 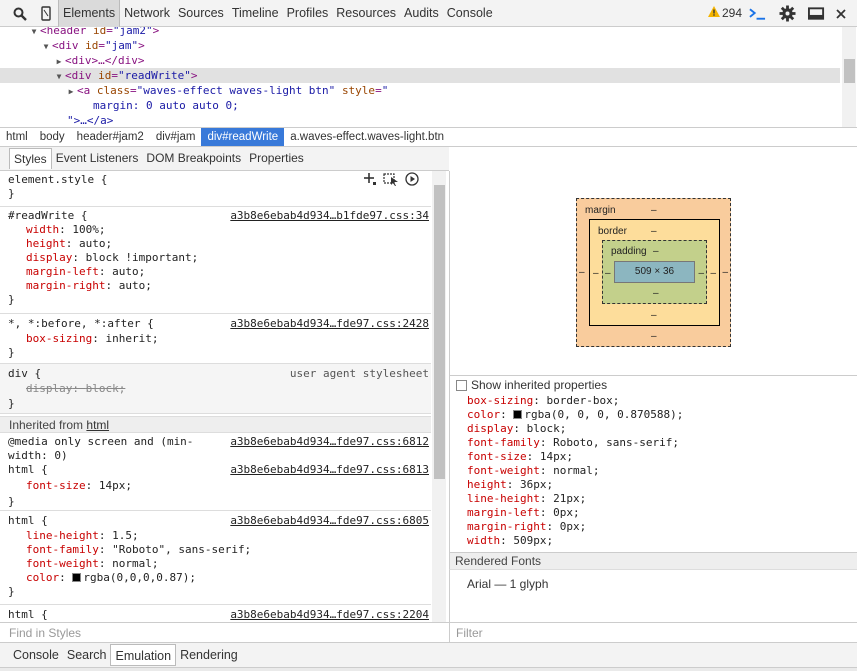 What do you see at coordinates (30, 158) in the screenshot?
I see `tab-styles: Styles` at bounding box center [30, 158].